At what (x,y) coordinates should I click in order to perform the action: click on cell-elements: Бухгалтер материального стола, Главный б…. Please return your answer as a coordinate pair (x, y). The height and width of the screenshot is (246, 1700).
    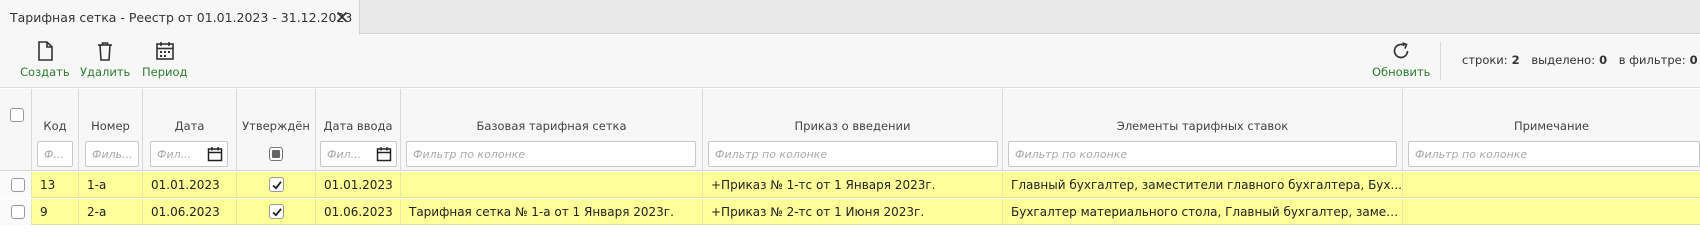
    Looking at the image, I should click on (1203, 212).